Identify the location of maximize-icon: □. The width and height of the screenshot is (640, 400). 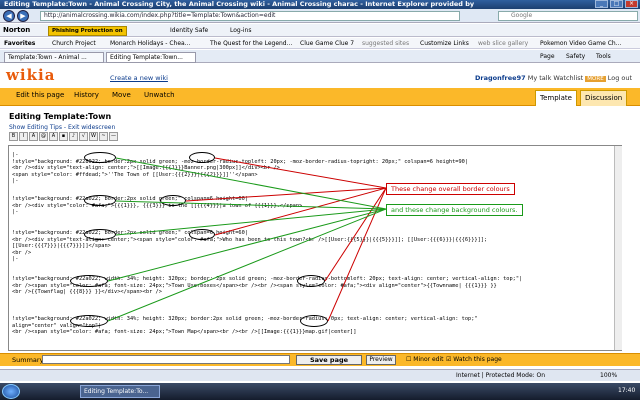
(616, 4).